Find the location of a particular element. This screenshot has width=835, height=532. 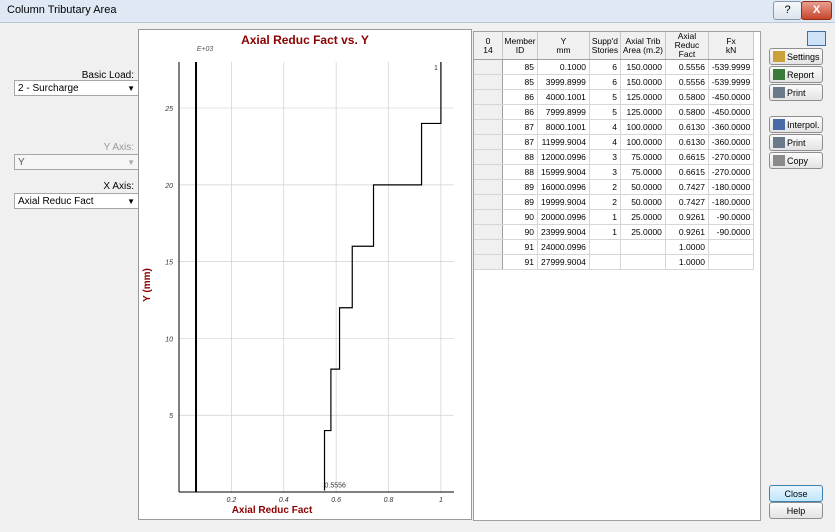

table-cell: 85 is located at coordinates (520, 67).